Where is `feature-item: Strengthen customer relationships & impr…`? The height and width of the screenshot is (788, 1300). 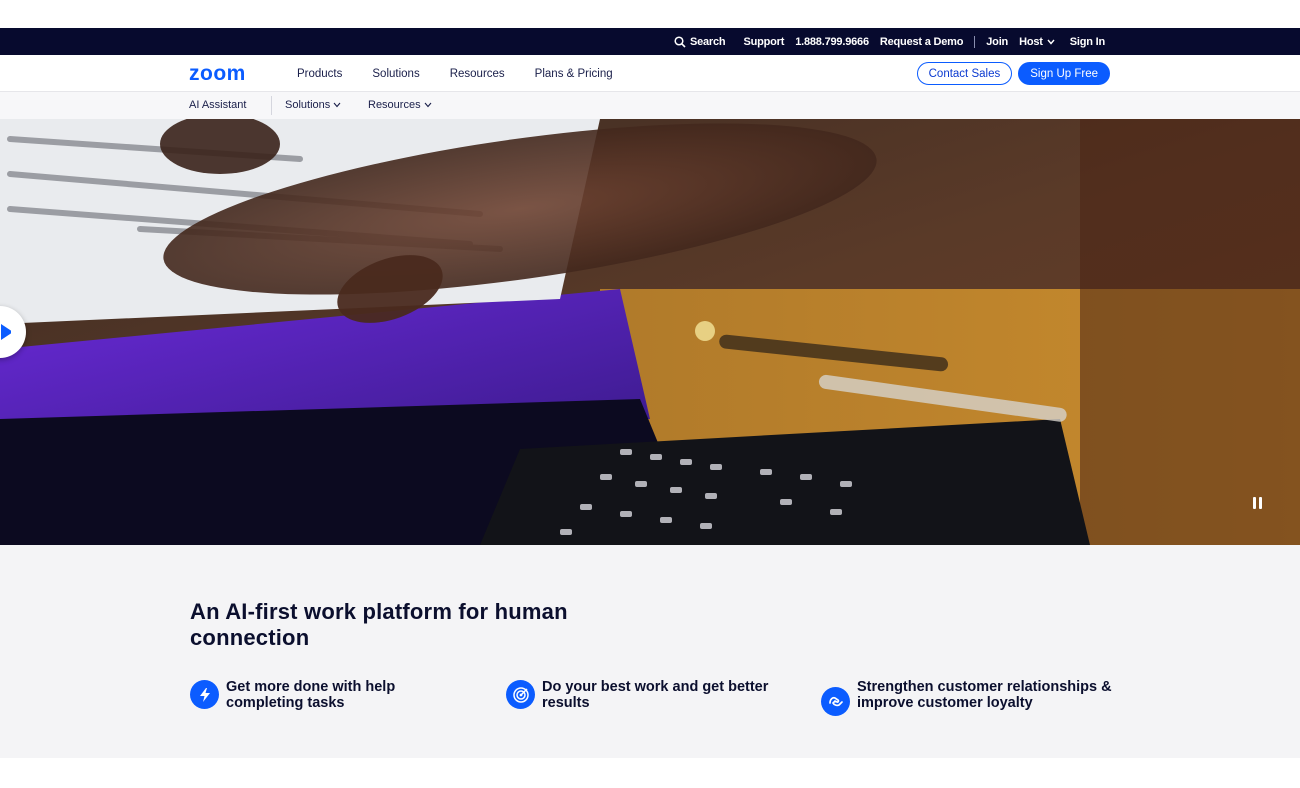
feature-item: Strengthen customer relationships & impr… is located at coordinates (971, 697).